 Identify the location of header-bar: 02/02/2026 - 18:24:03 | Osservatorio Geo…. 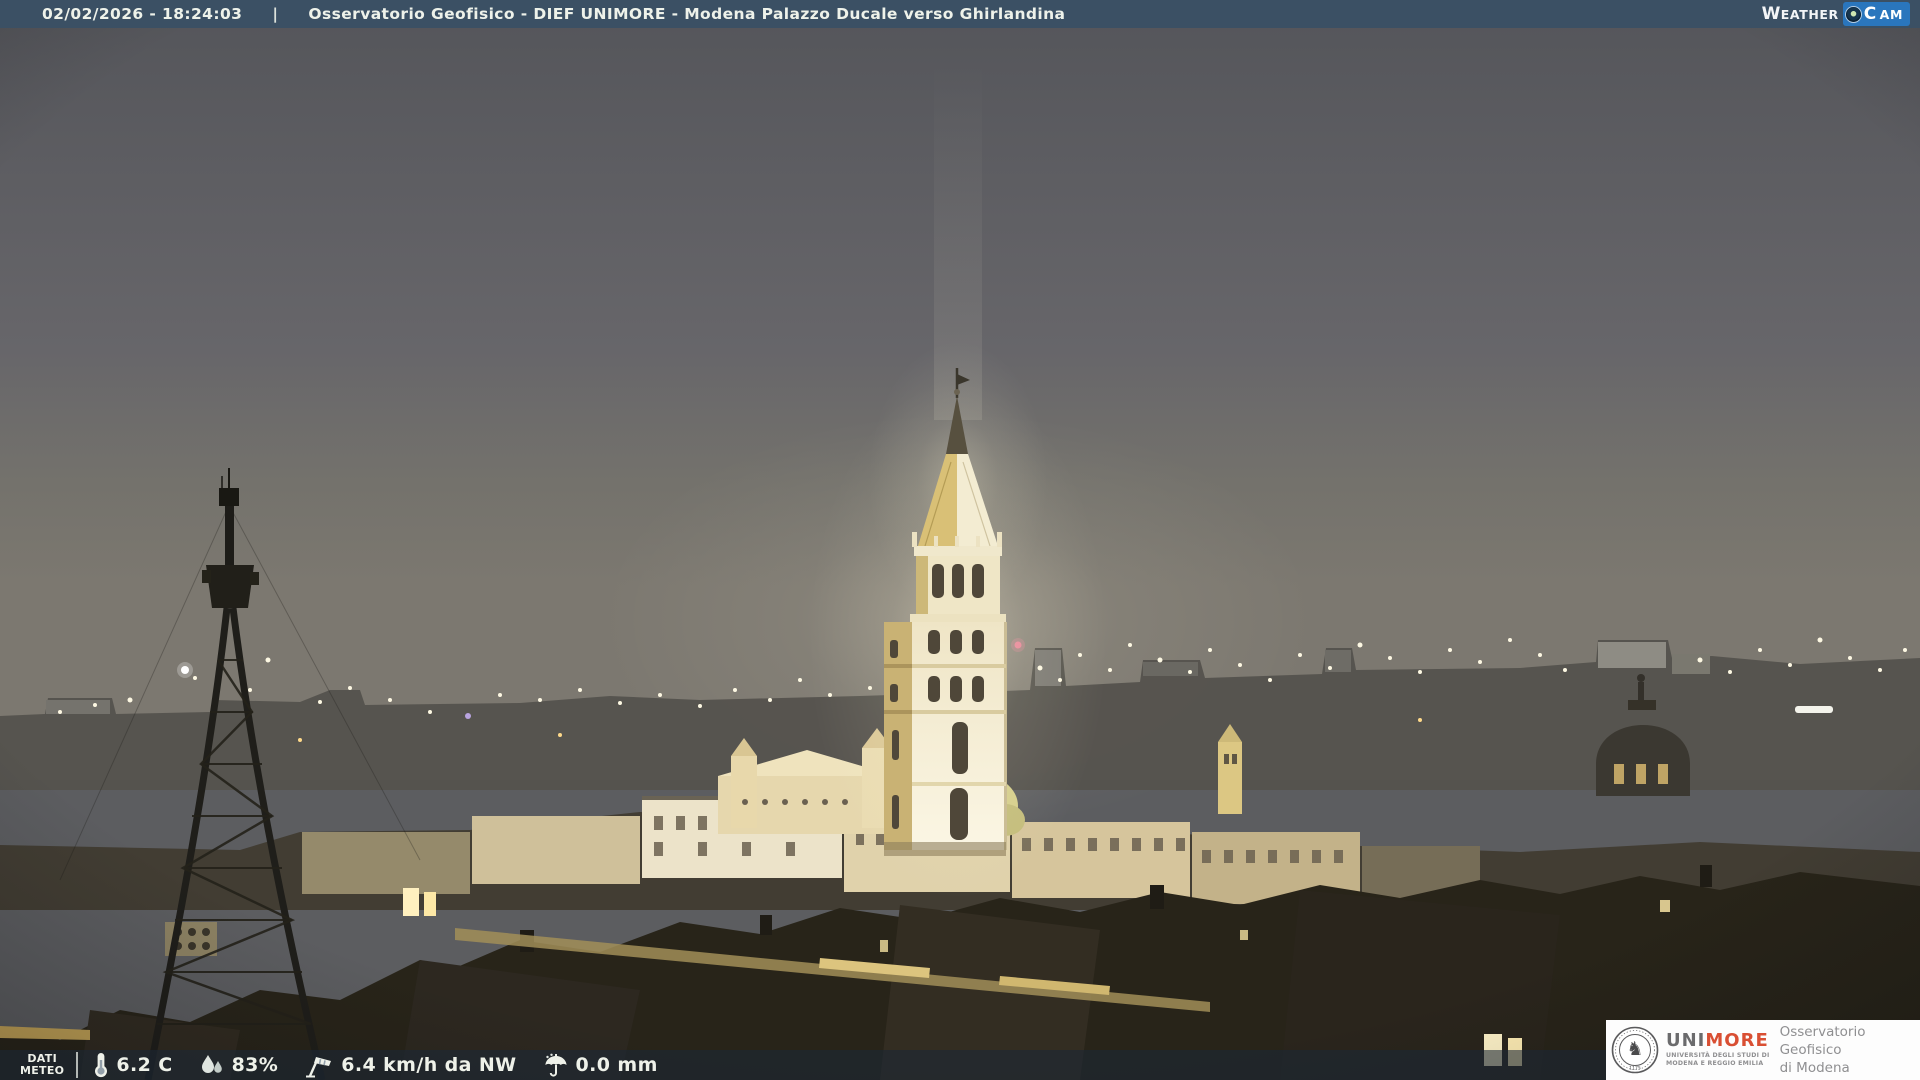
(960, 14).